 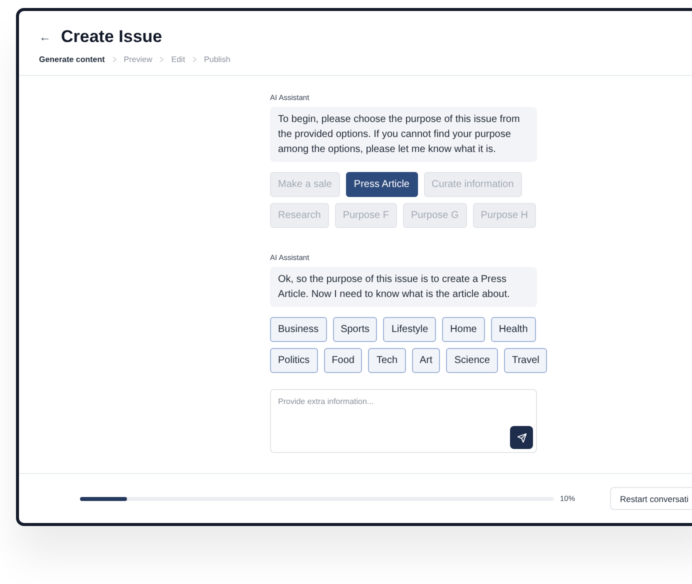 I want to click on message-bubble: Ok, so the purpose of this issue is to create a Press Article. Now I need to know what is the article about., so click(x=403, y=287).